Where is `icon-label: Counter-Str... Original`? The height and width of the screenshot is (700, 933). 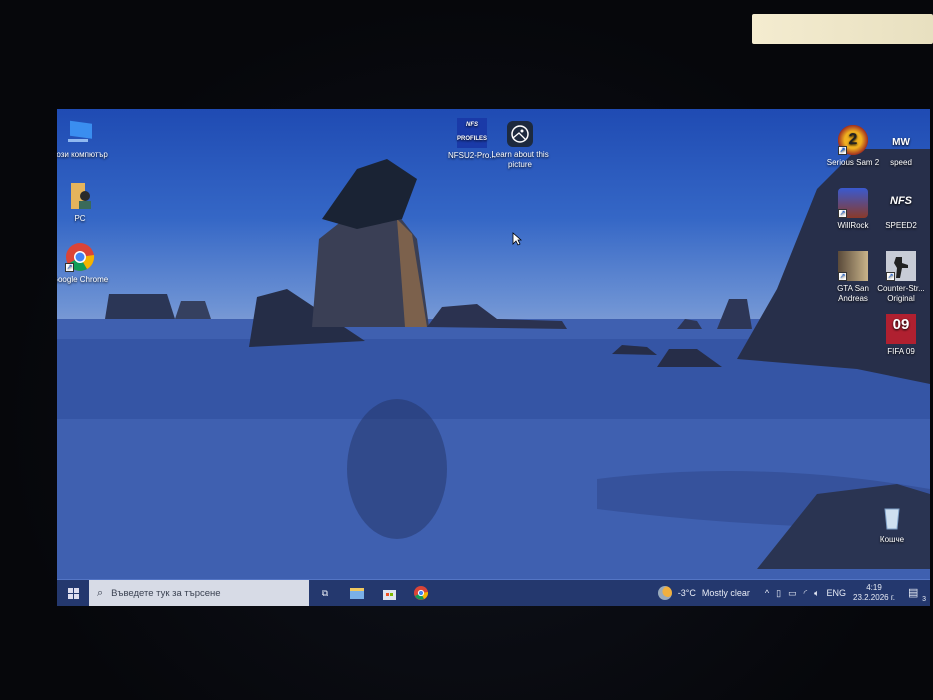 icon-label: Counter-Str... Original is located at coordinates (901, 293).